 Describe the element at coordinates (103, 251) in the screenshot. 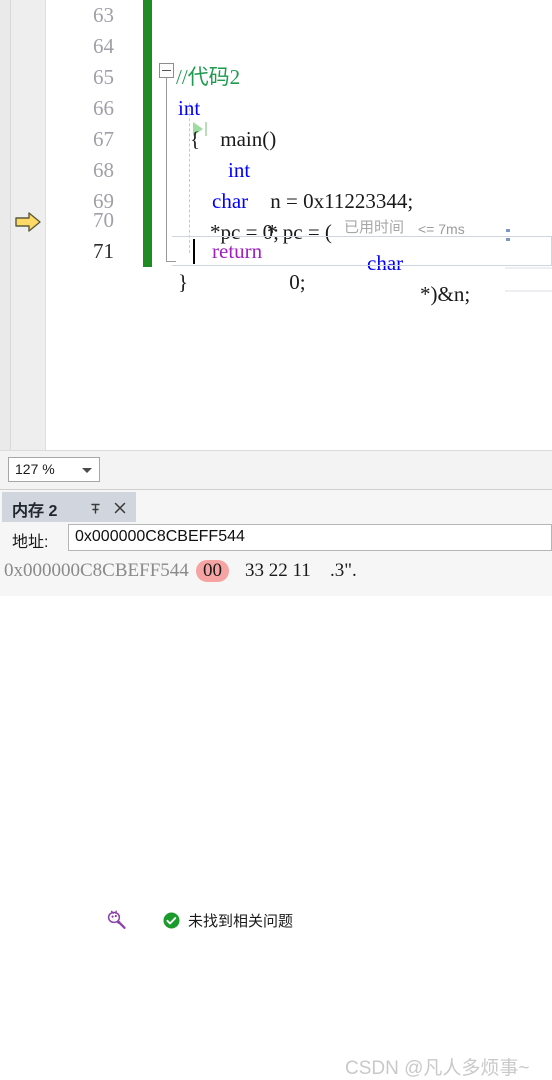

I see `line-number-current: 71` at that location.